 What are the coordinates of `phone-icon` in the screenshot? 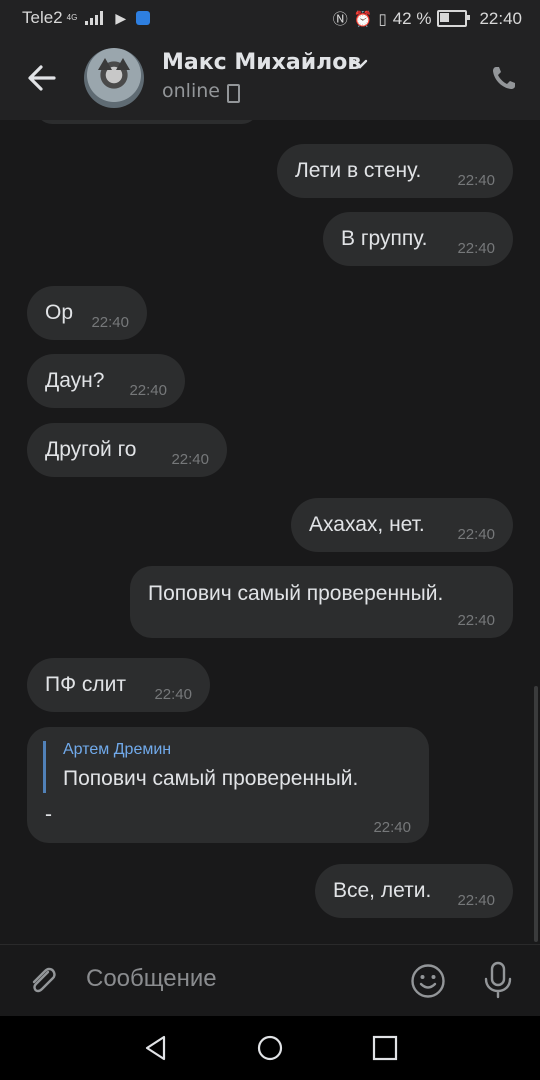 It's located at (504, 78).